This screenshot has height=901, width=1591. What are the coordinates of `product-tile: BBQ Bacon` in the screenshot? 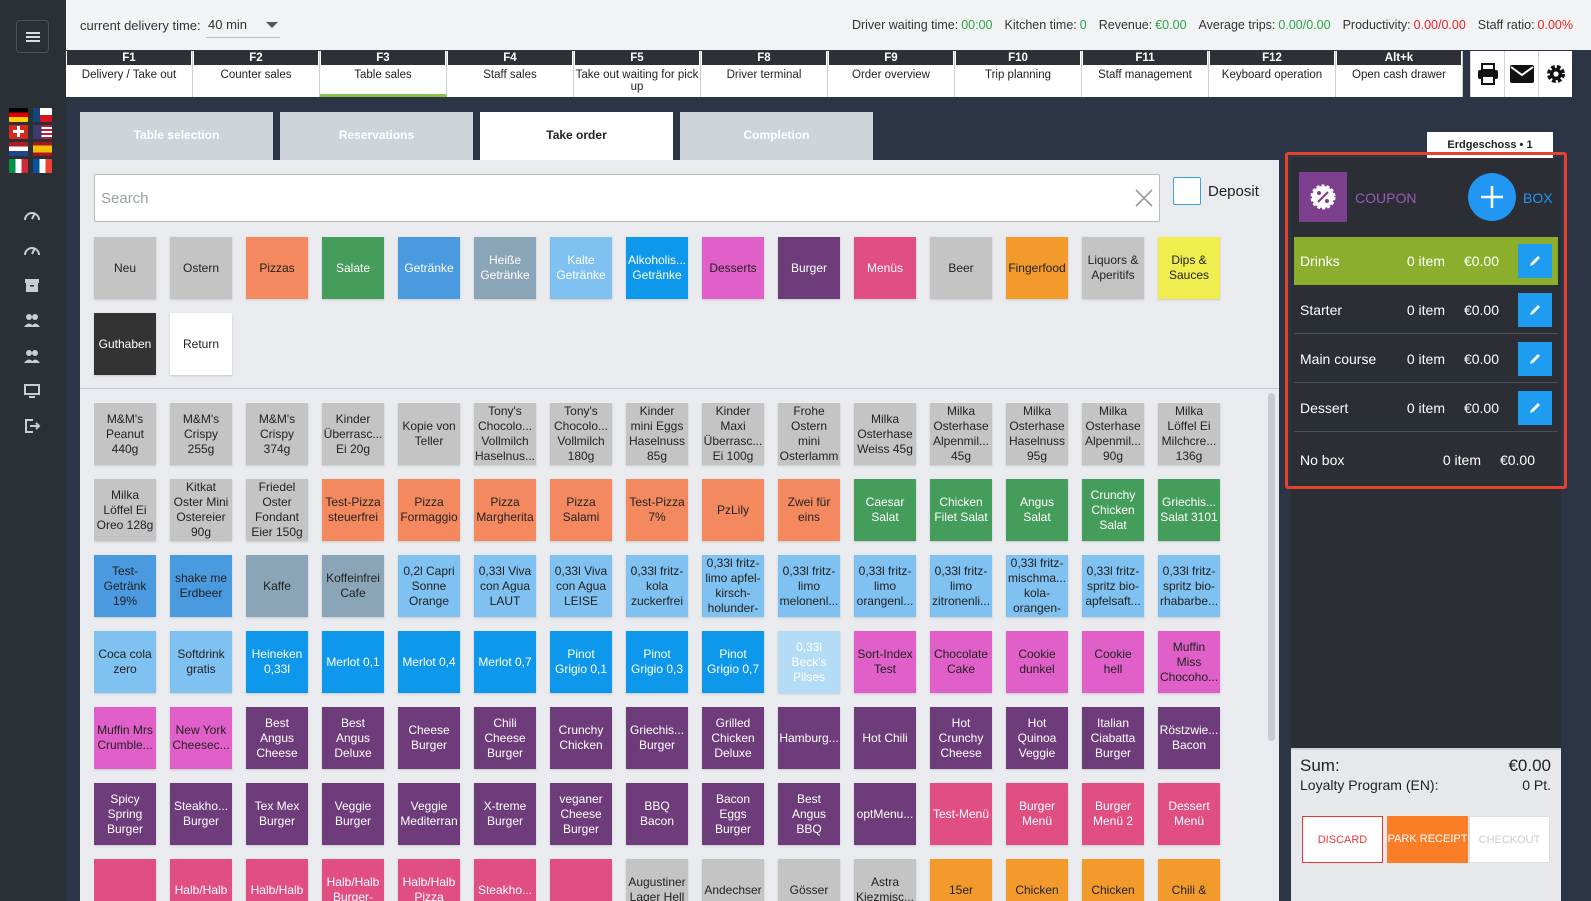 It's located at (657, 814).